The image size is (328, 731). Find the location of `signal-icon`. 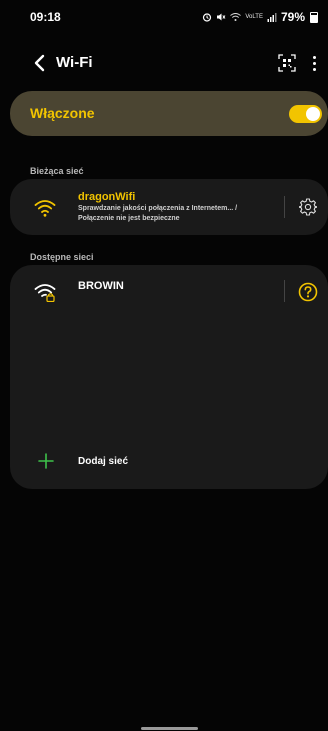

signal-icon is located at coordinates (272, 17).